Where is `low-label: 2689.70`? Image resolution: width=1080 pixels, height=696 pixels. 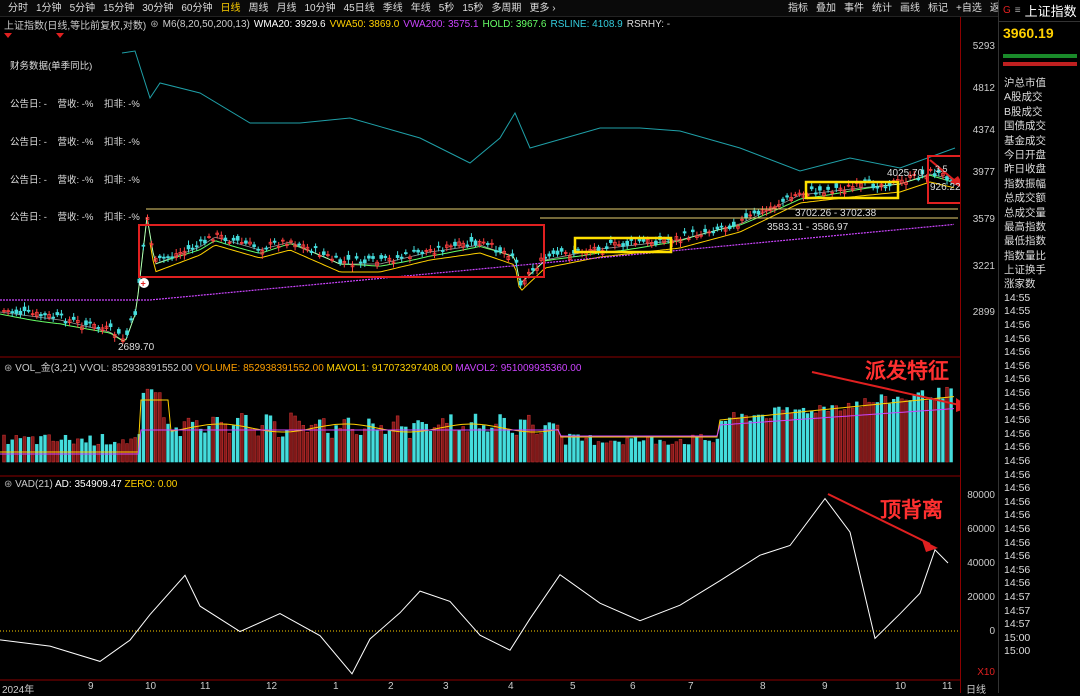
low-label: 2689.70 is located at coordinates (136, 347).